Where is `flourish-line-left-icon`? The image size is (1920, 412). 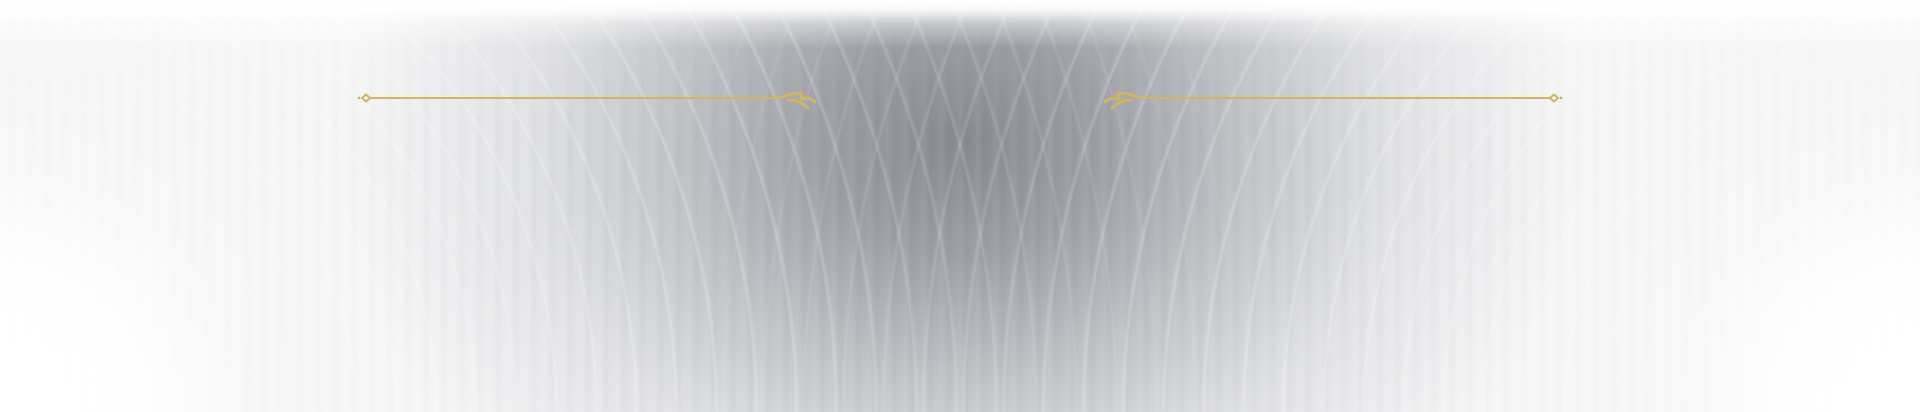 flourish-line-left-icon is located at coordinates (587, 99).